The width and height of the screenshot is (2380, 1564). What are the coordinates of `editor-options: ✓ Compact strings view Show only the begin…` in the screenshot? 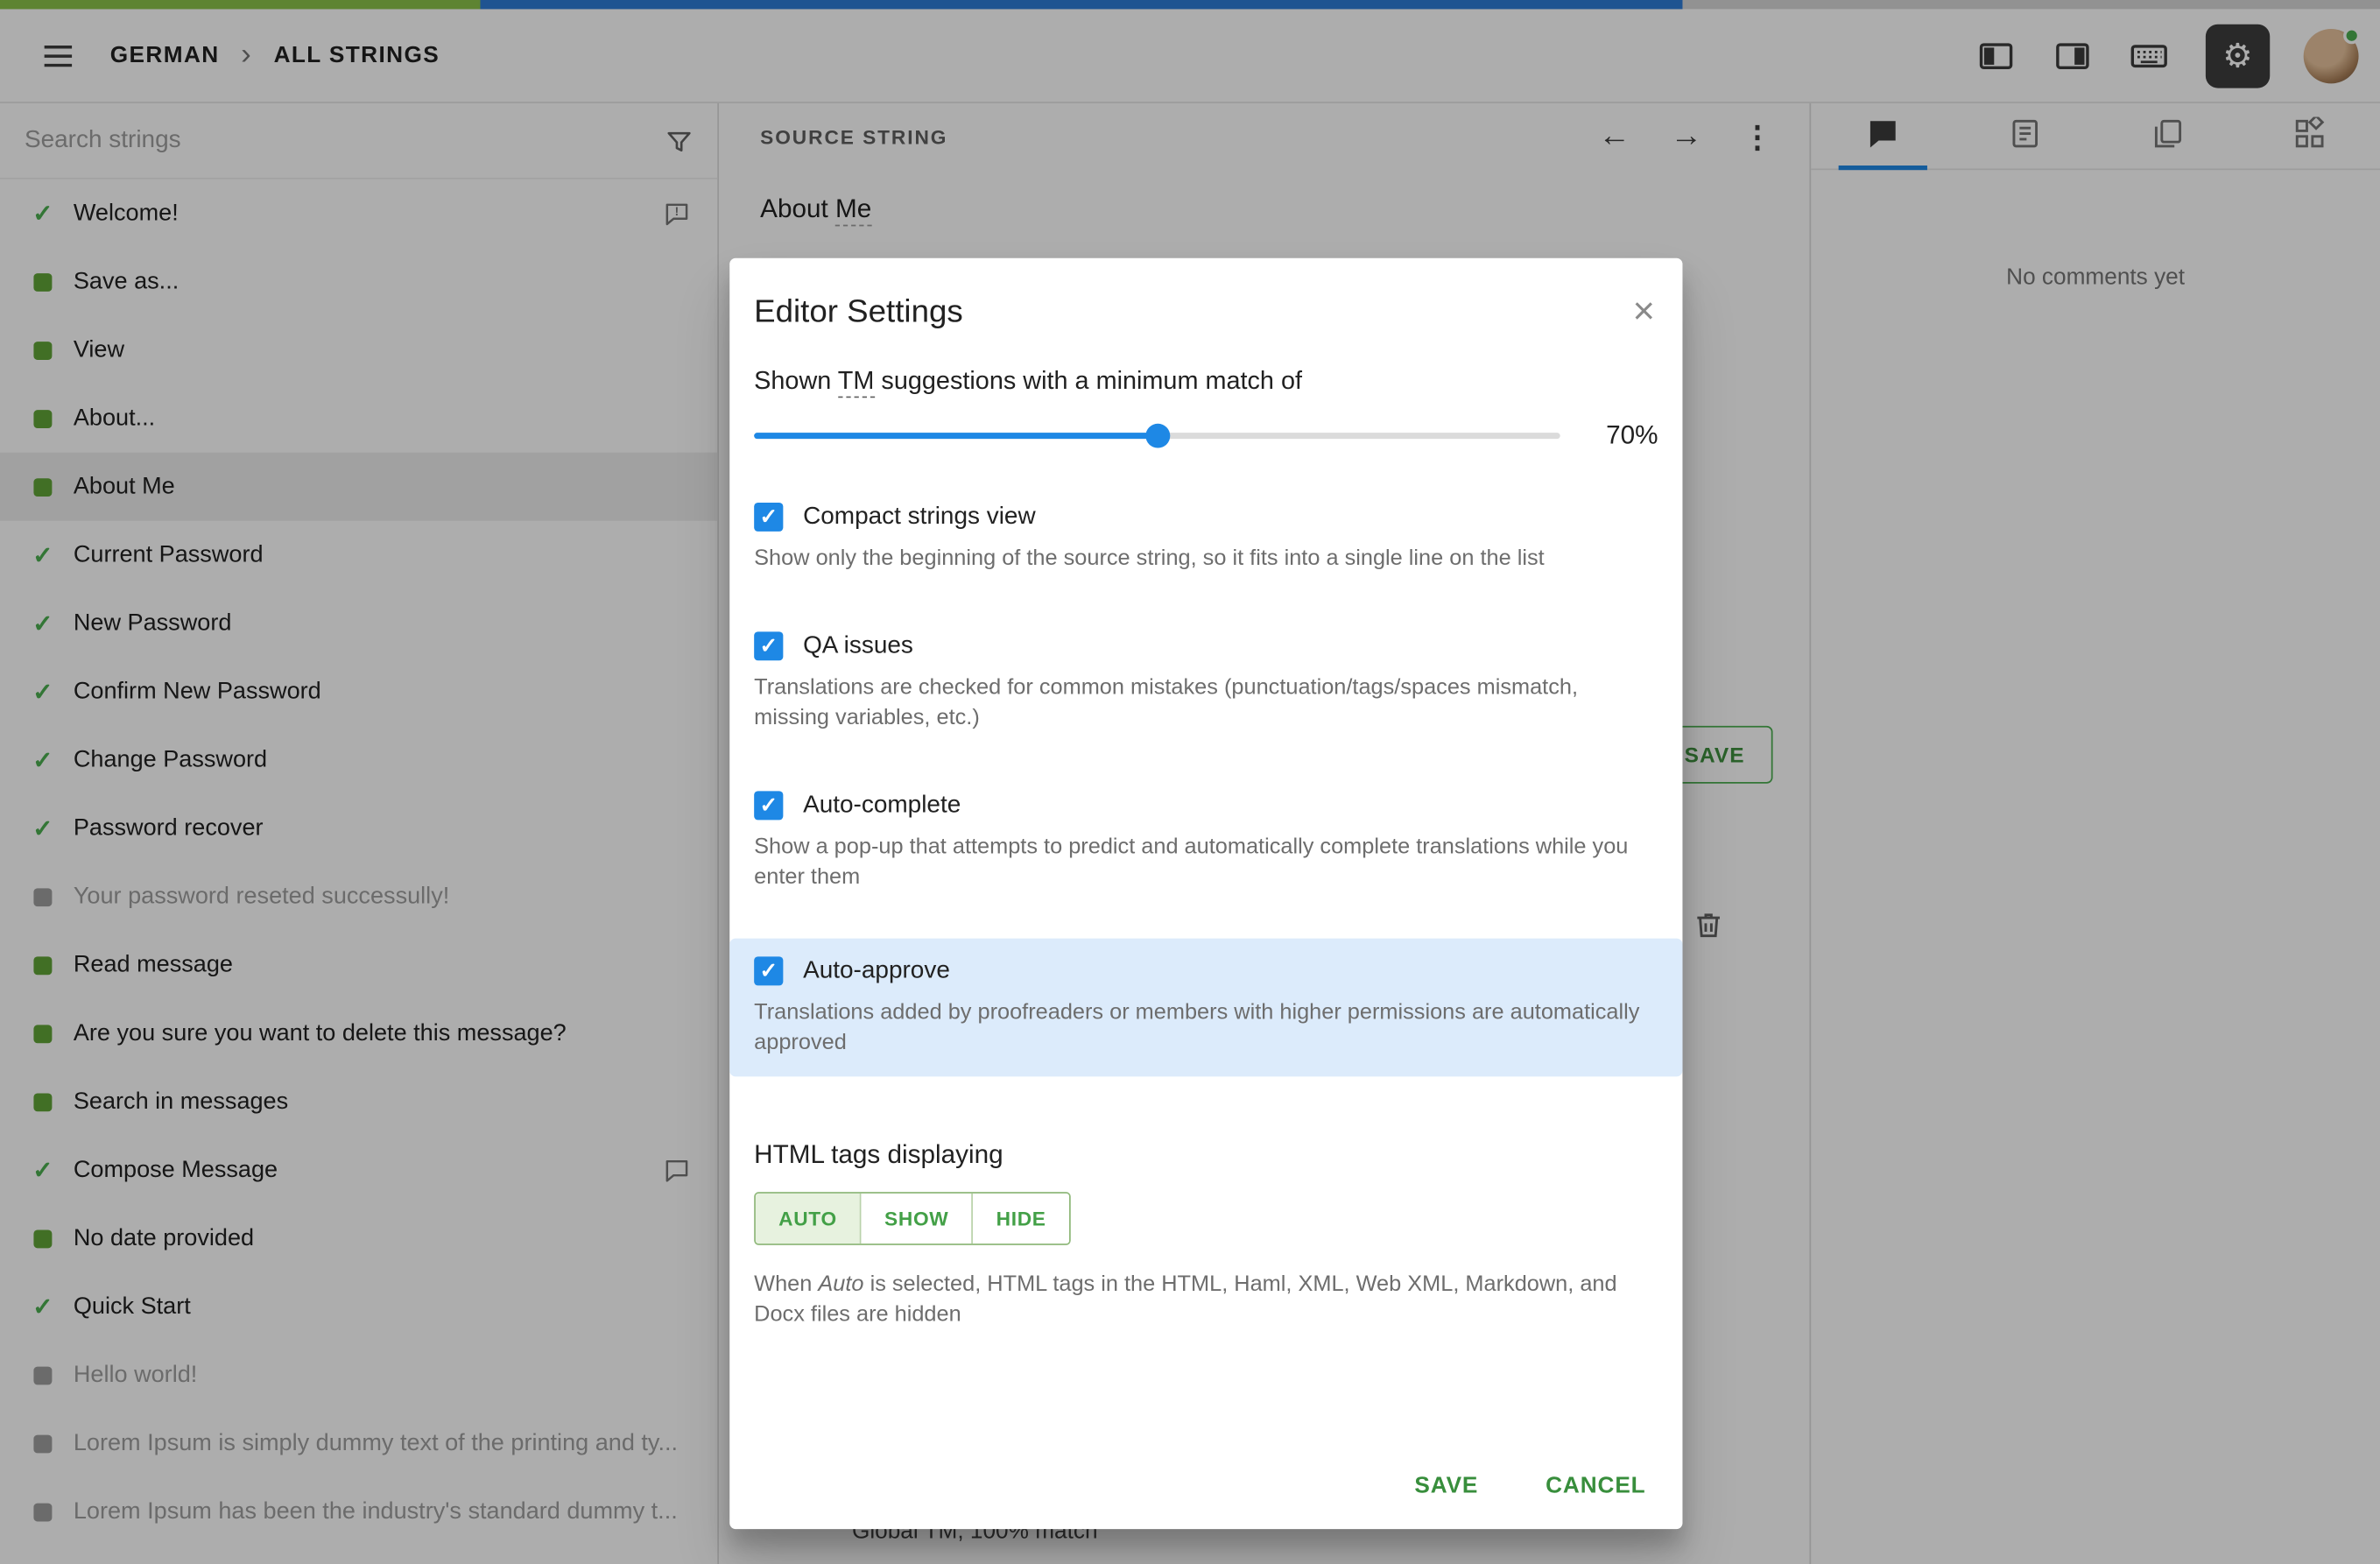 It's located at (1206, 789).